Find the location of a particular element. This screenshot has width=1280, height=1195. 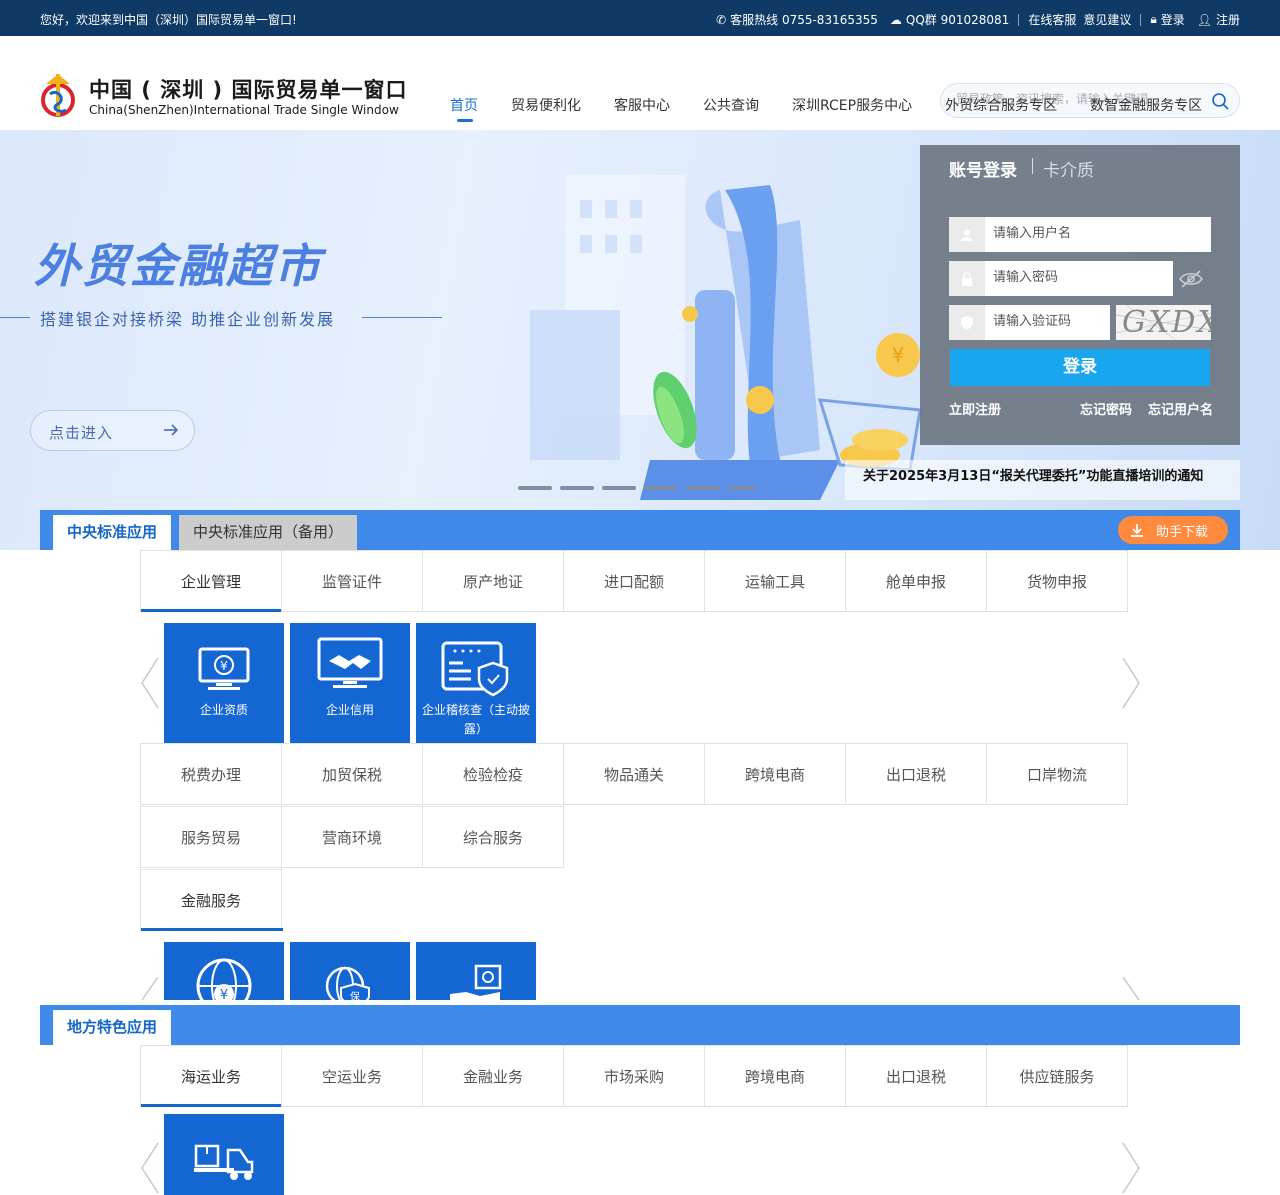

tab-central-backup: 中央标准应用（备用） is located at coordinates (268, 532).